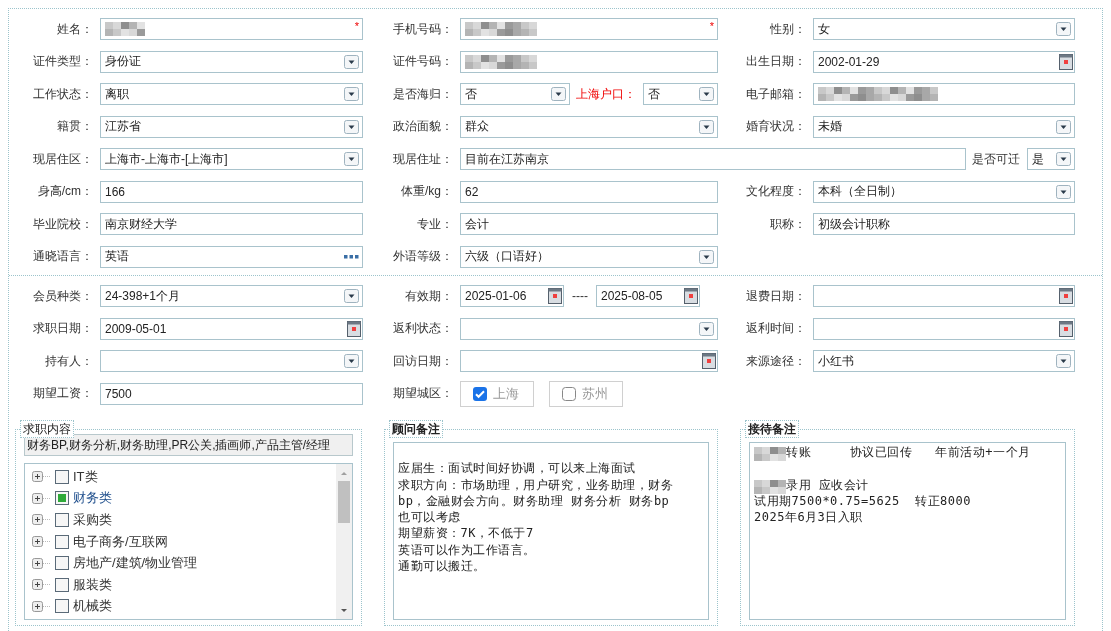 The height and width of the screenshot is (631, 1111). Describe the element at coordinates (120, 541) in the screenshot. I see `tree-item: 电子商务/互联网` at that location.